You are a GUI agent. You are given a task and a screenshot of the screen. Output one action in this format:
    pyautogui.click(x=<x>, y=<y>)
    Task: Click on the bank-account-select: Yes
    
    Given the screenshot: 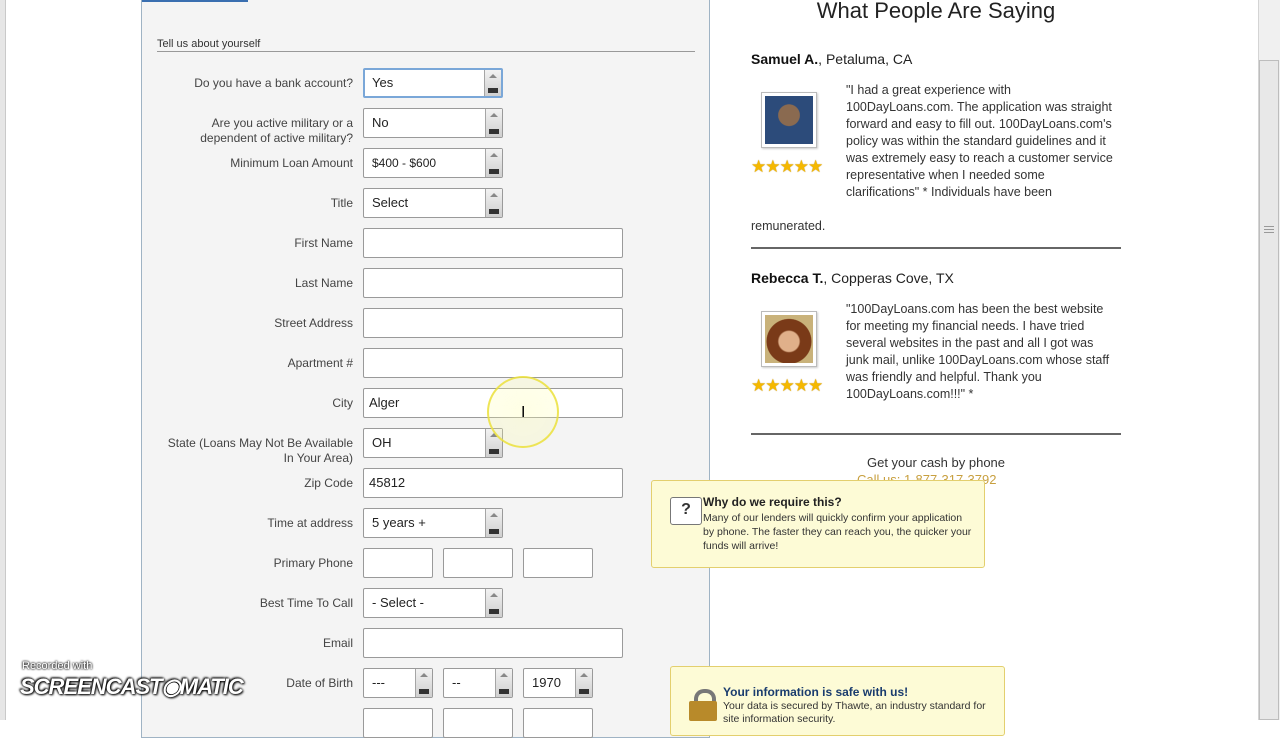 What is the action you would take?
    pyautogui.click(x=433, y=83)
    